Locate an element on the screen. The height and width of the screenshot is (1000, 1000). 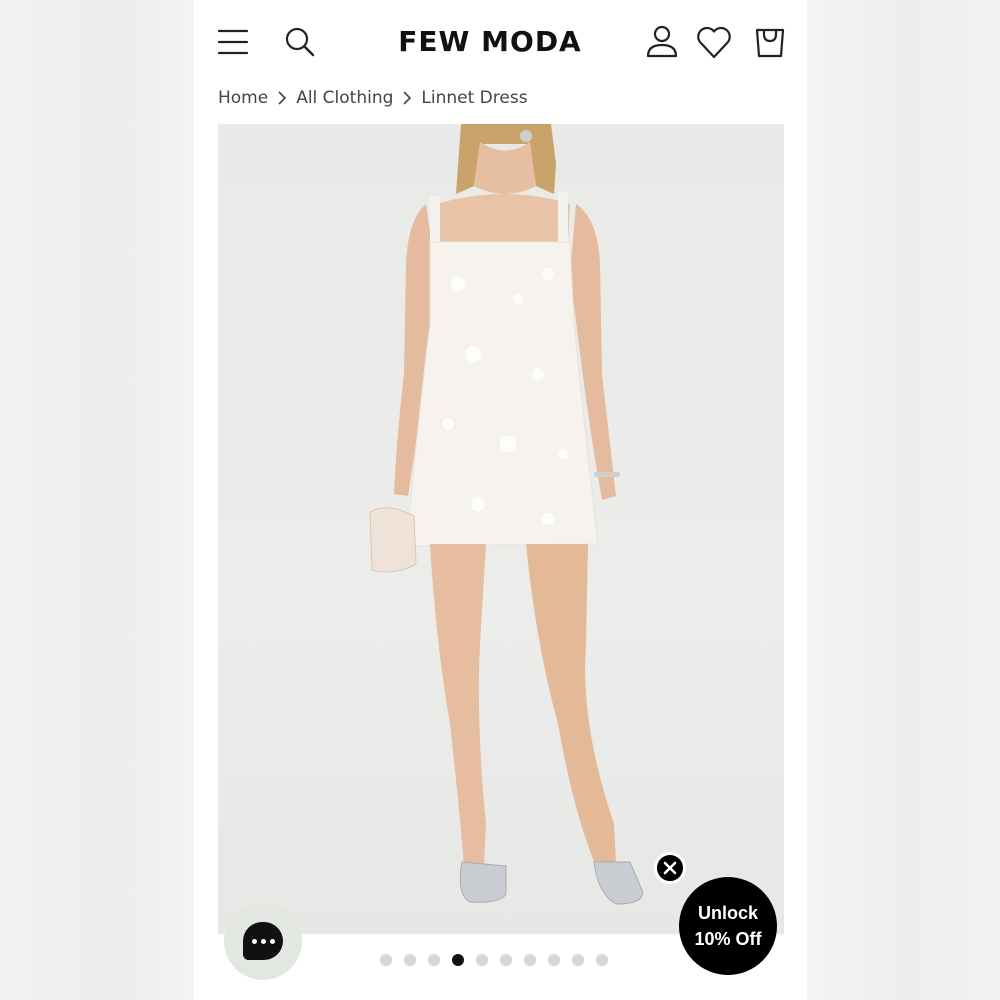
gallery-pagination is located at coordinates (494, 960).